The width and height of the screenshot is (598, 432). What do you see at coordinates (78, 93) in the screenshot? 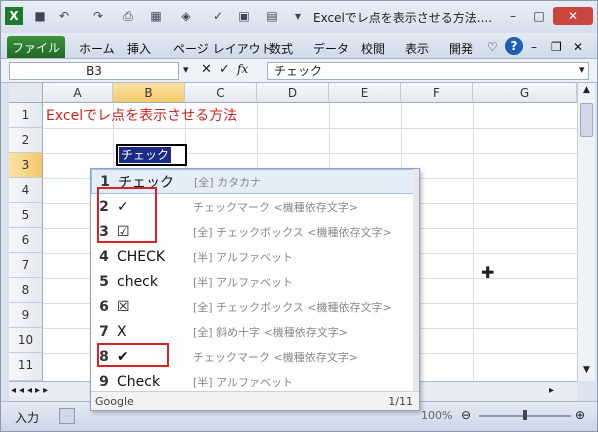
I see `column-header-a: A` at bounding box center [78, 93].